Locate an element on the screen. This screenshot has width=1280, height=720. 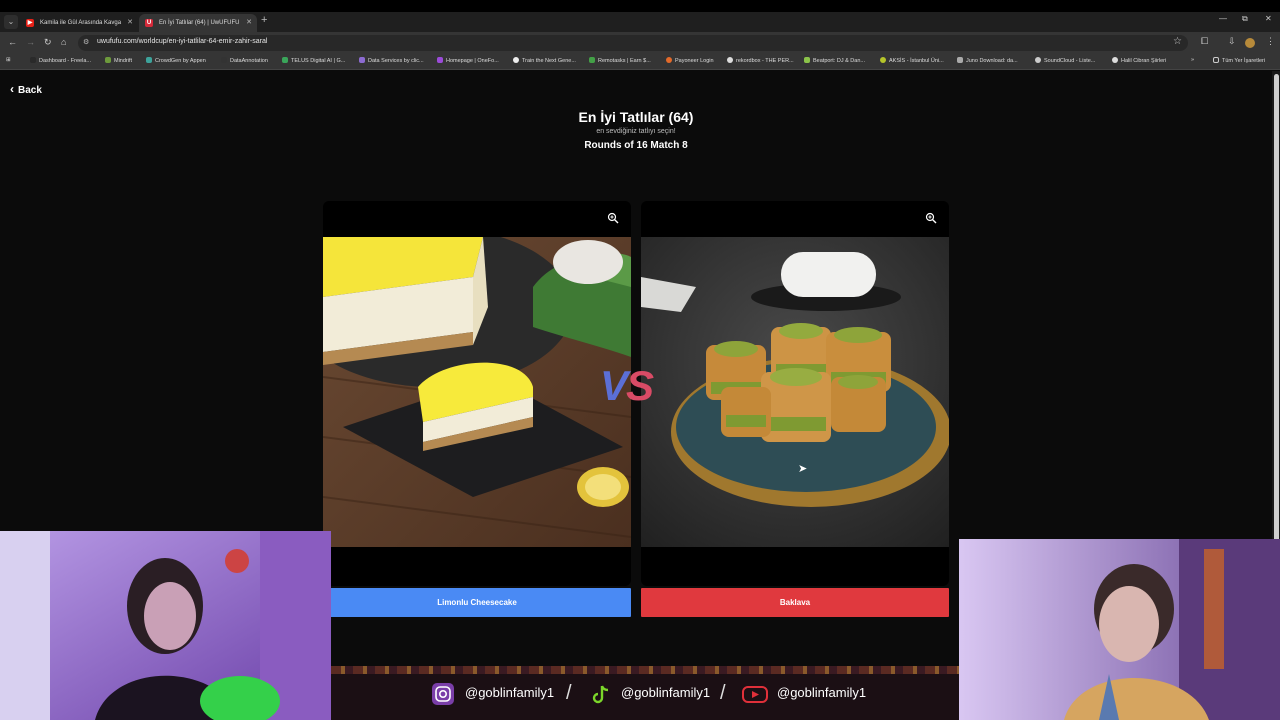
baklava-image is located at coordinates (795, 392).